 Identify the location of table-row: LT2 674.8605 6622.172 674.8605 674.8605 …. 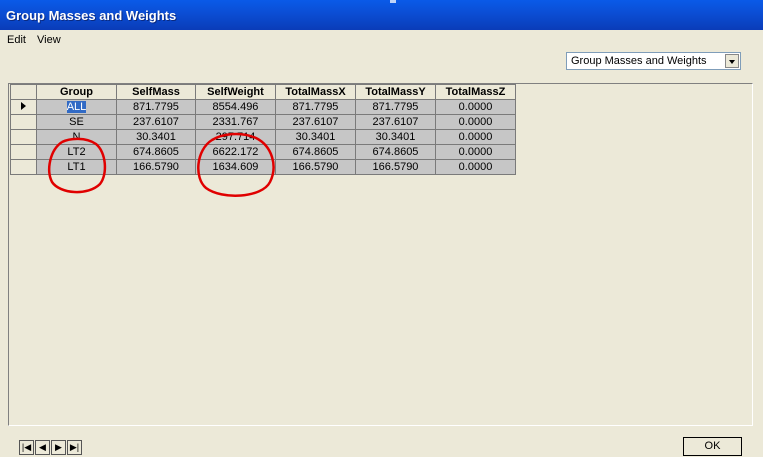
(263, 152).